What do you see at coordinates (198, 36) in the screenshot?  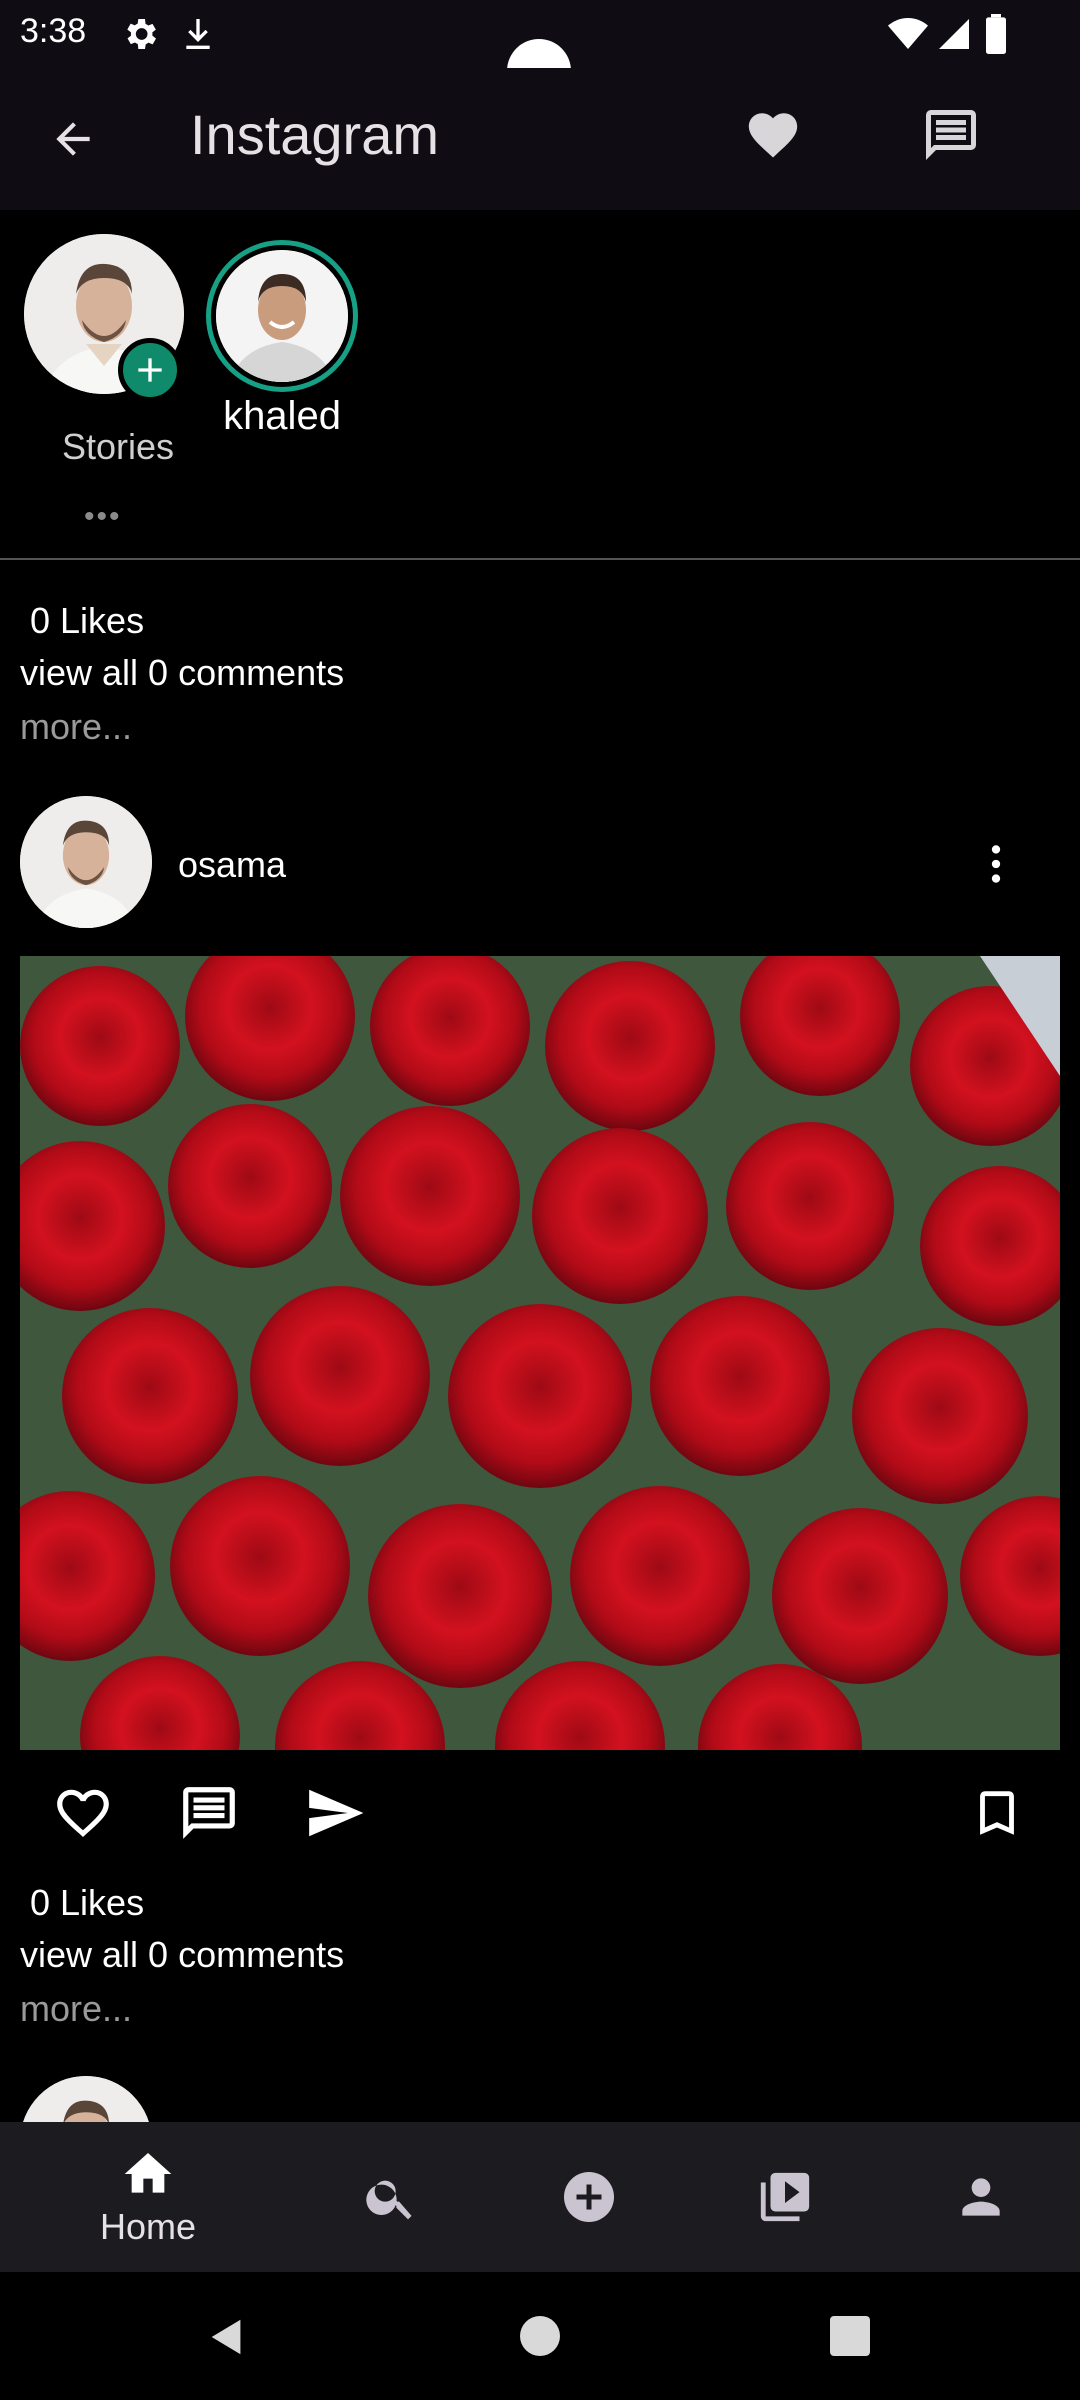 I see `download-icon` at bounding box center [198, 36].